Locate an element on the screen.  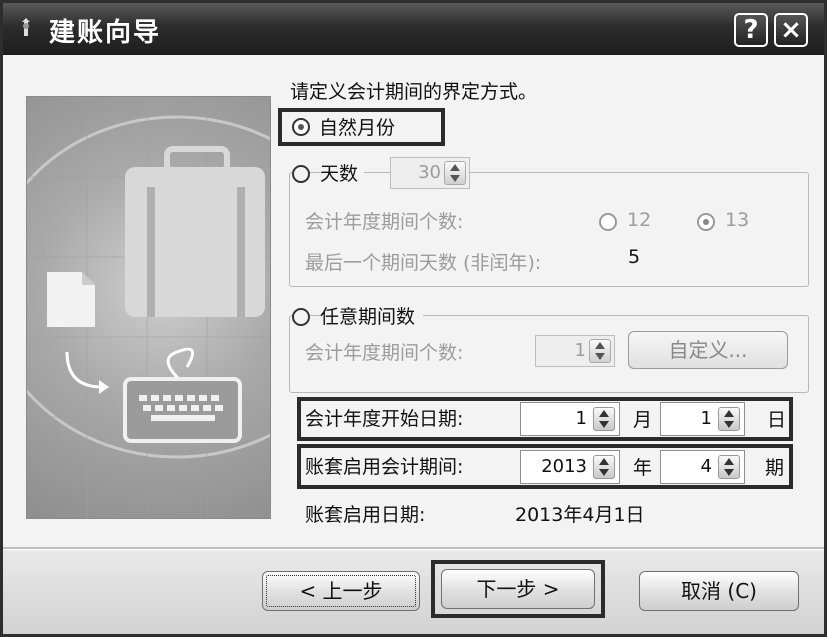
days-value: 30 is located at coordinates (429, 172).